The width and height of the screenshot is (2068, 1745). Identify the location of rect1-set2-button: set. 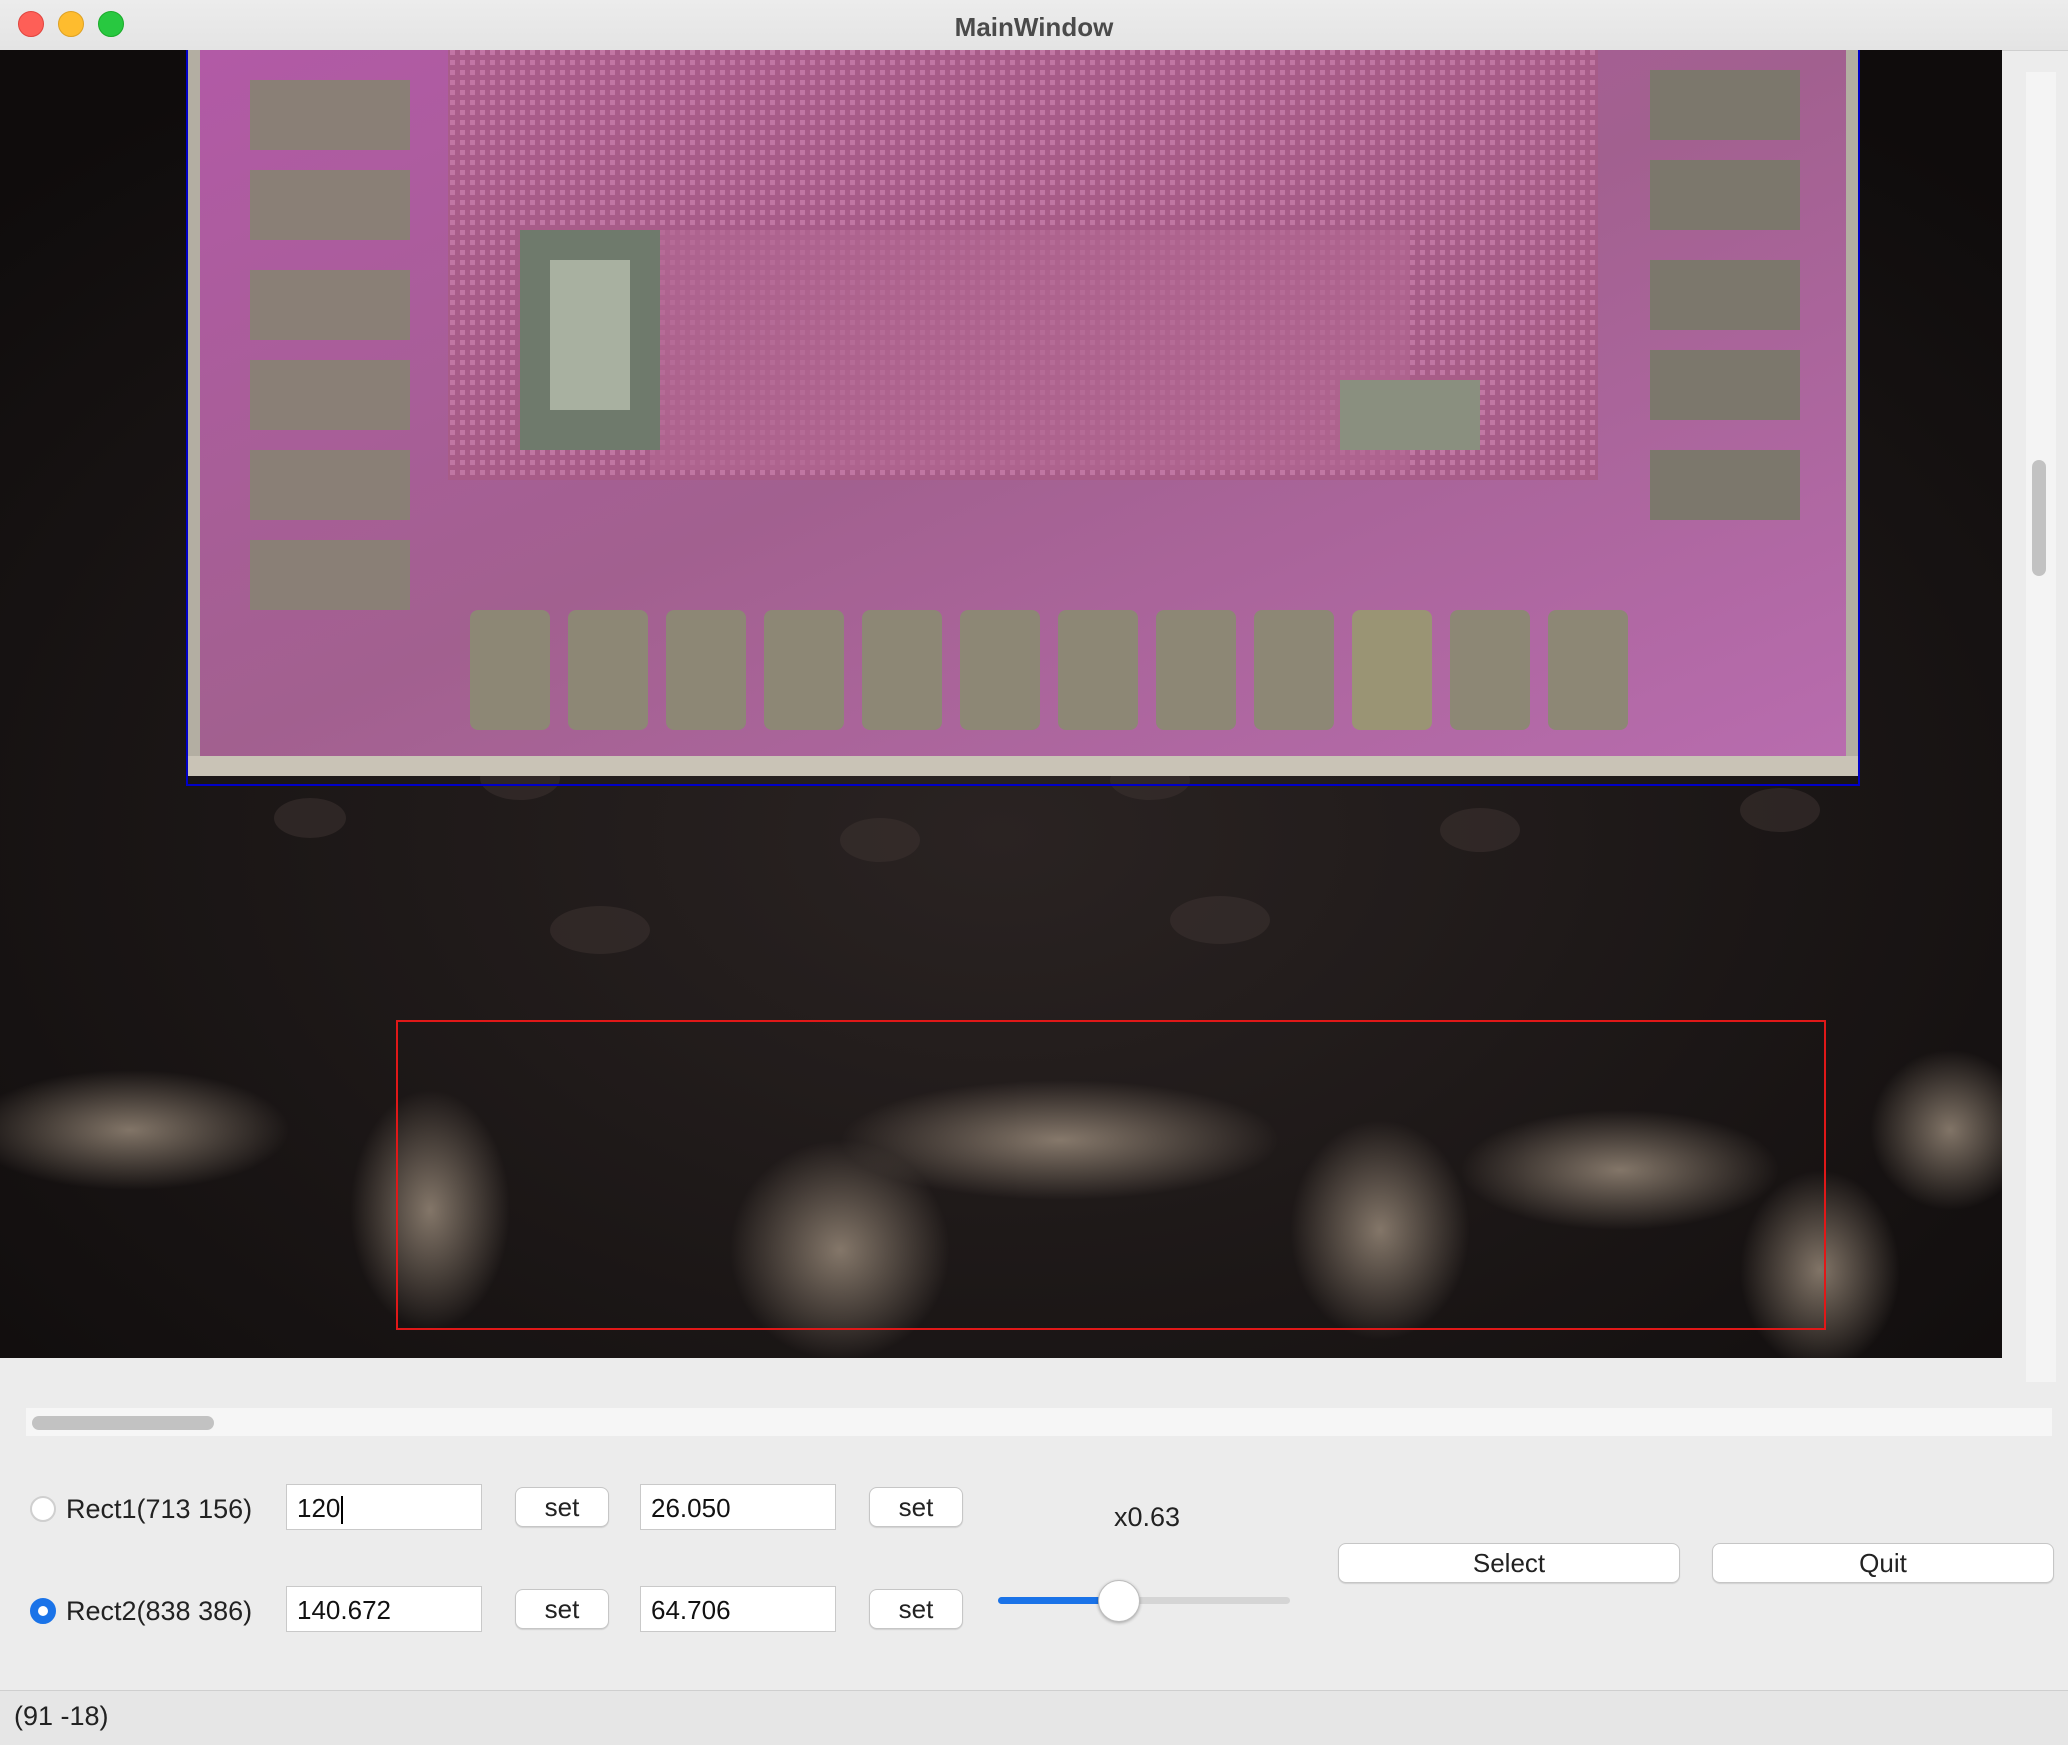
(916, 1507).